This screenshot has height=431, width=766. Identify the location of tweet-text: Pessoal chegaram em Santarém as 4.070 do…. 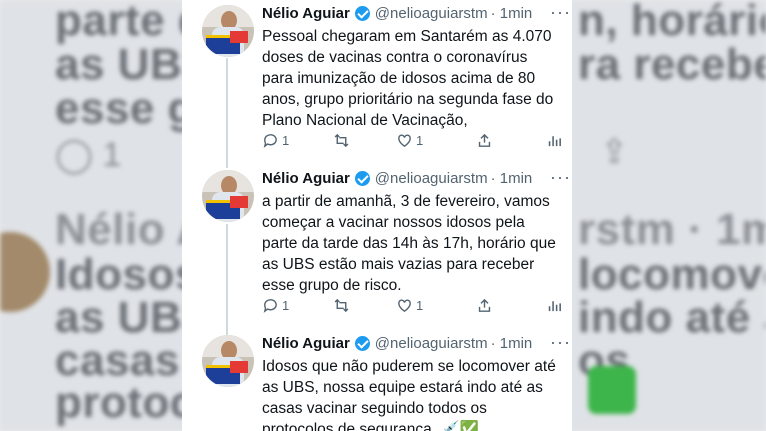
(408, 78).